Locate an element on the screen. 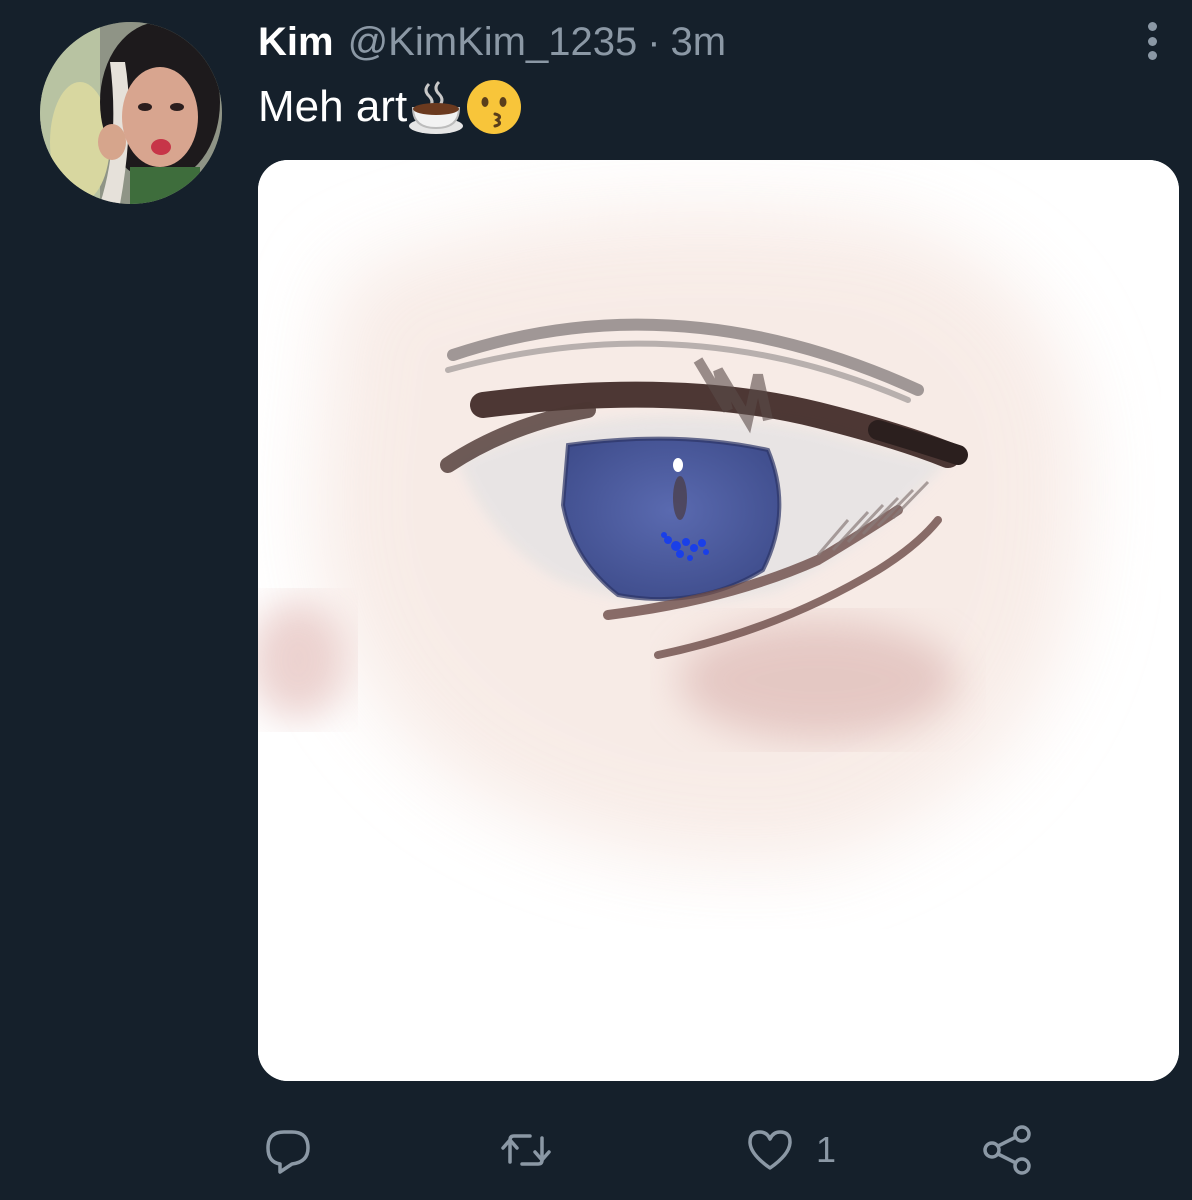 The width and height of the screenshot is (1192, 1200). tweet-header: Kim @KimKim_1235 · 3m is located at coordinates (492, 42).